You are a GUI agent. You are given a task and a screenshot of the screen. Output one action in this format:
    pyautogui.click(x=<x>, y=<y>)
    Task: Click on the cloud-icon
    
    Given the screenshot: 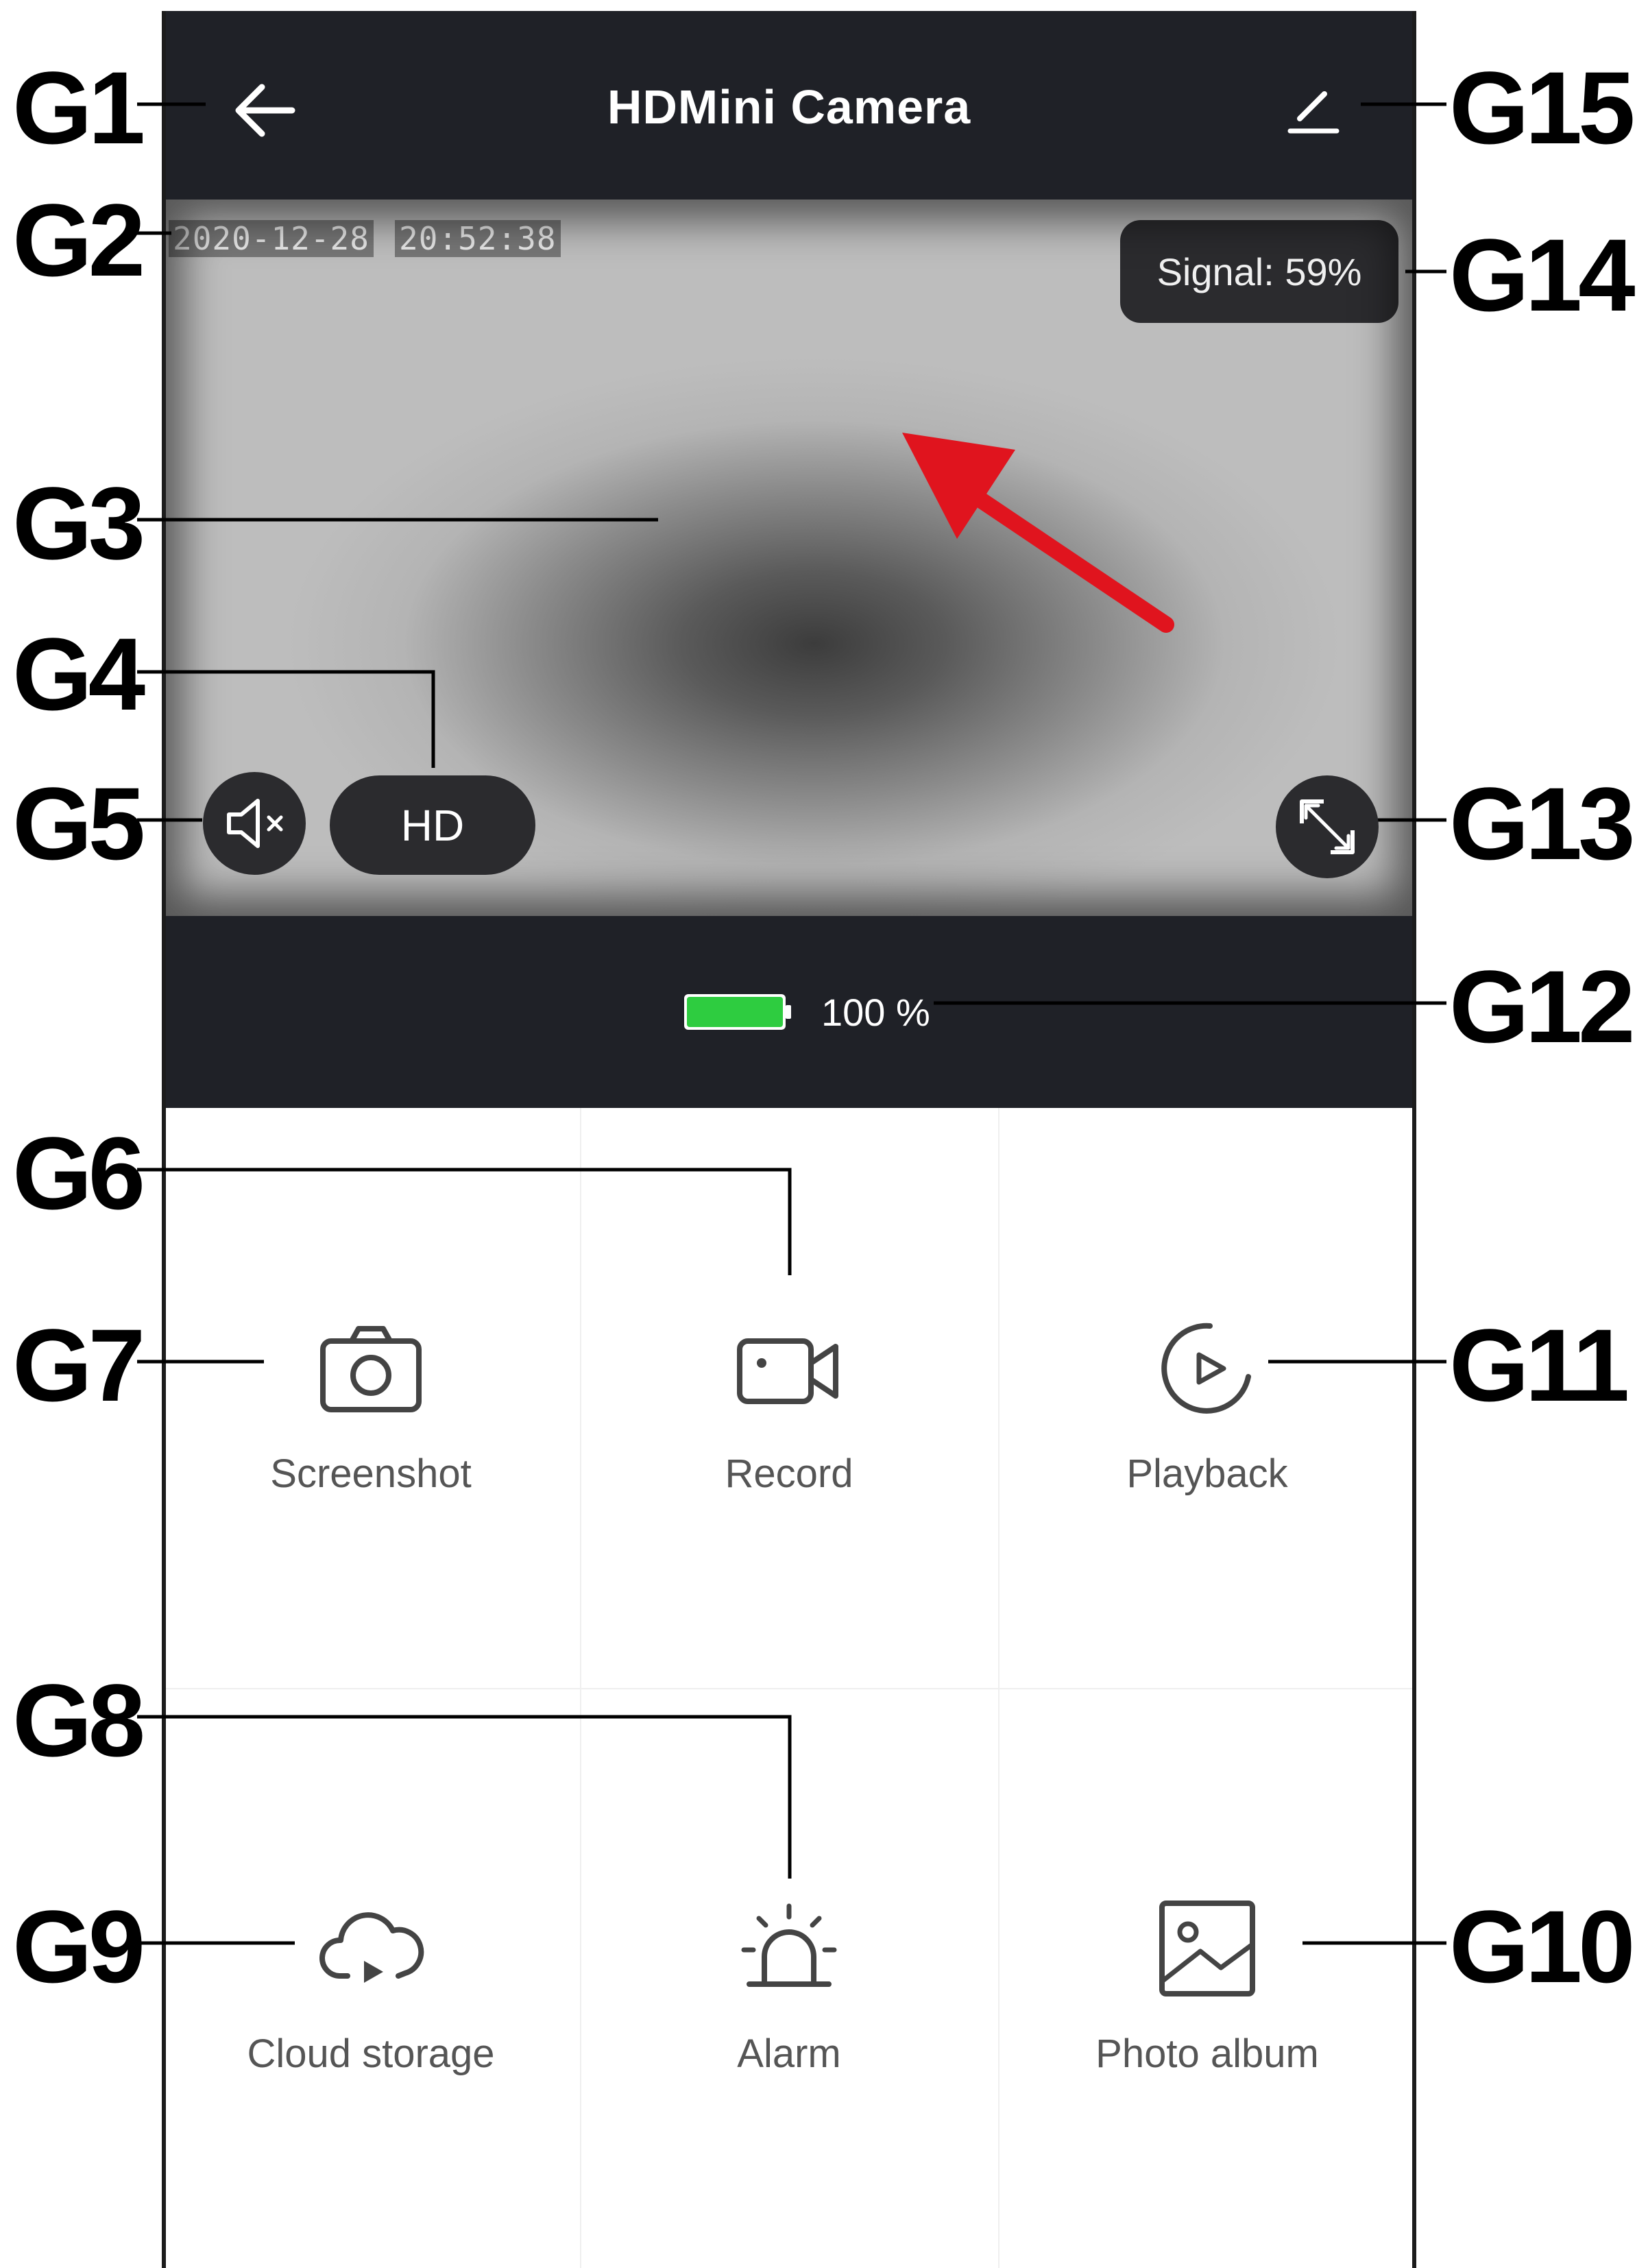 What is the action you would take?
    pyautogui.click(x=371, y=1947)
    